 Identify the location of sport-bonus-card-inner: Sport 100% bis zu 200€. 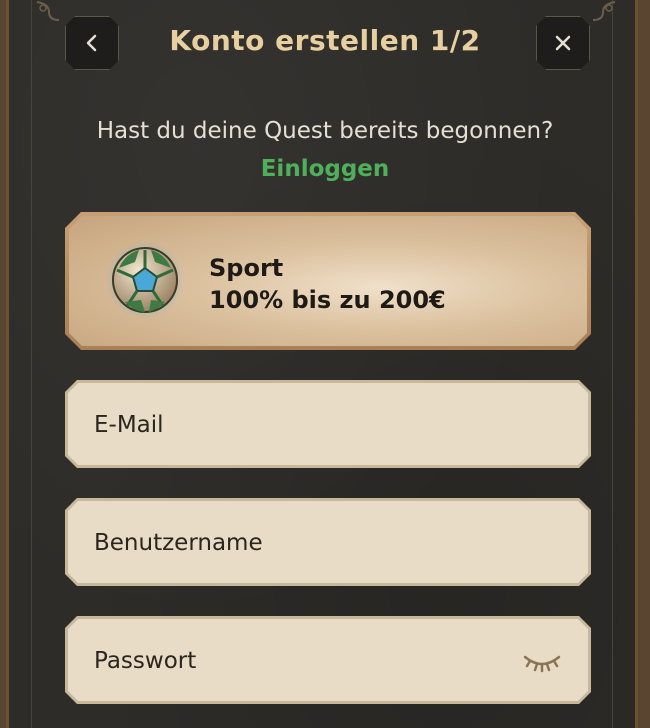
(328, 281).